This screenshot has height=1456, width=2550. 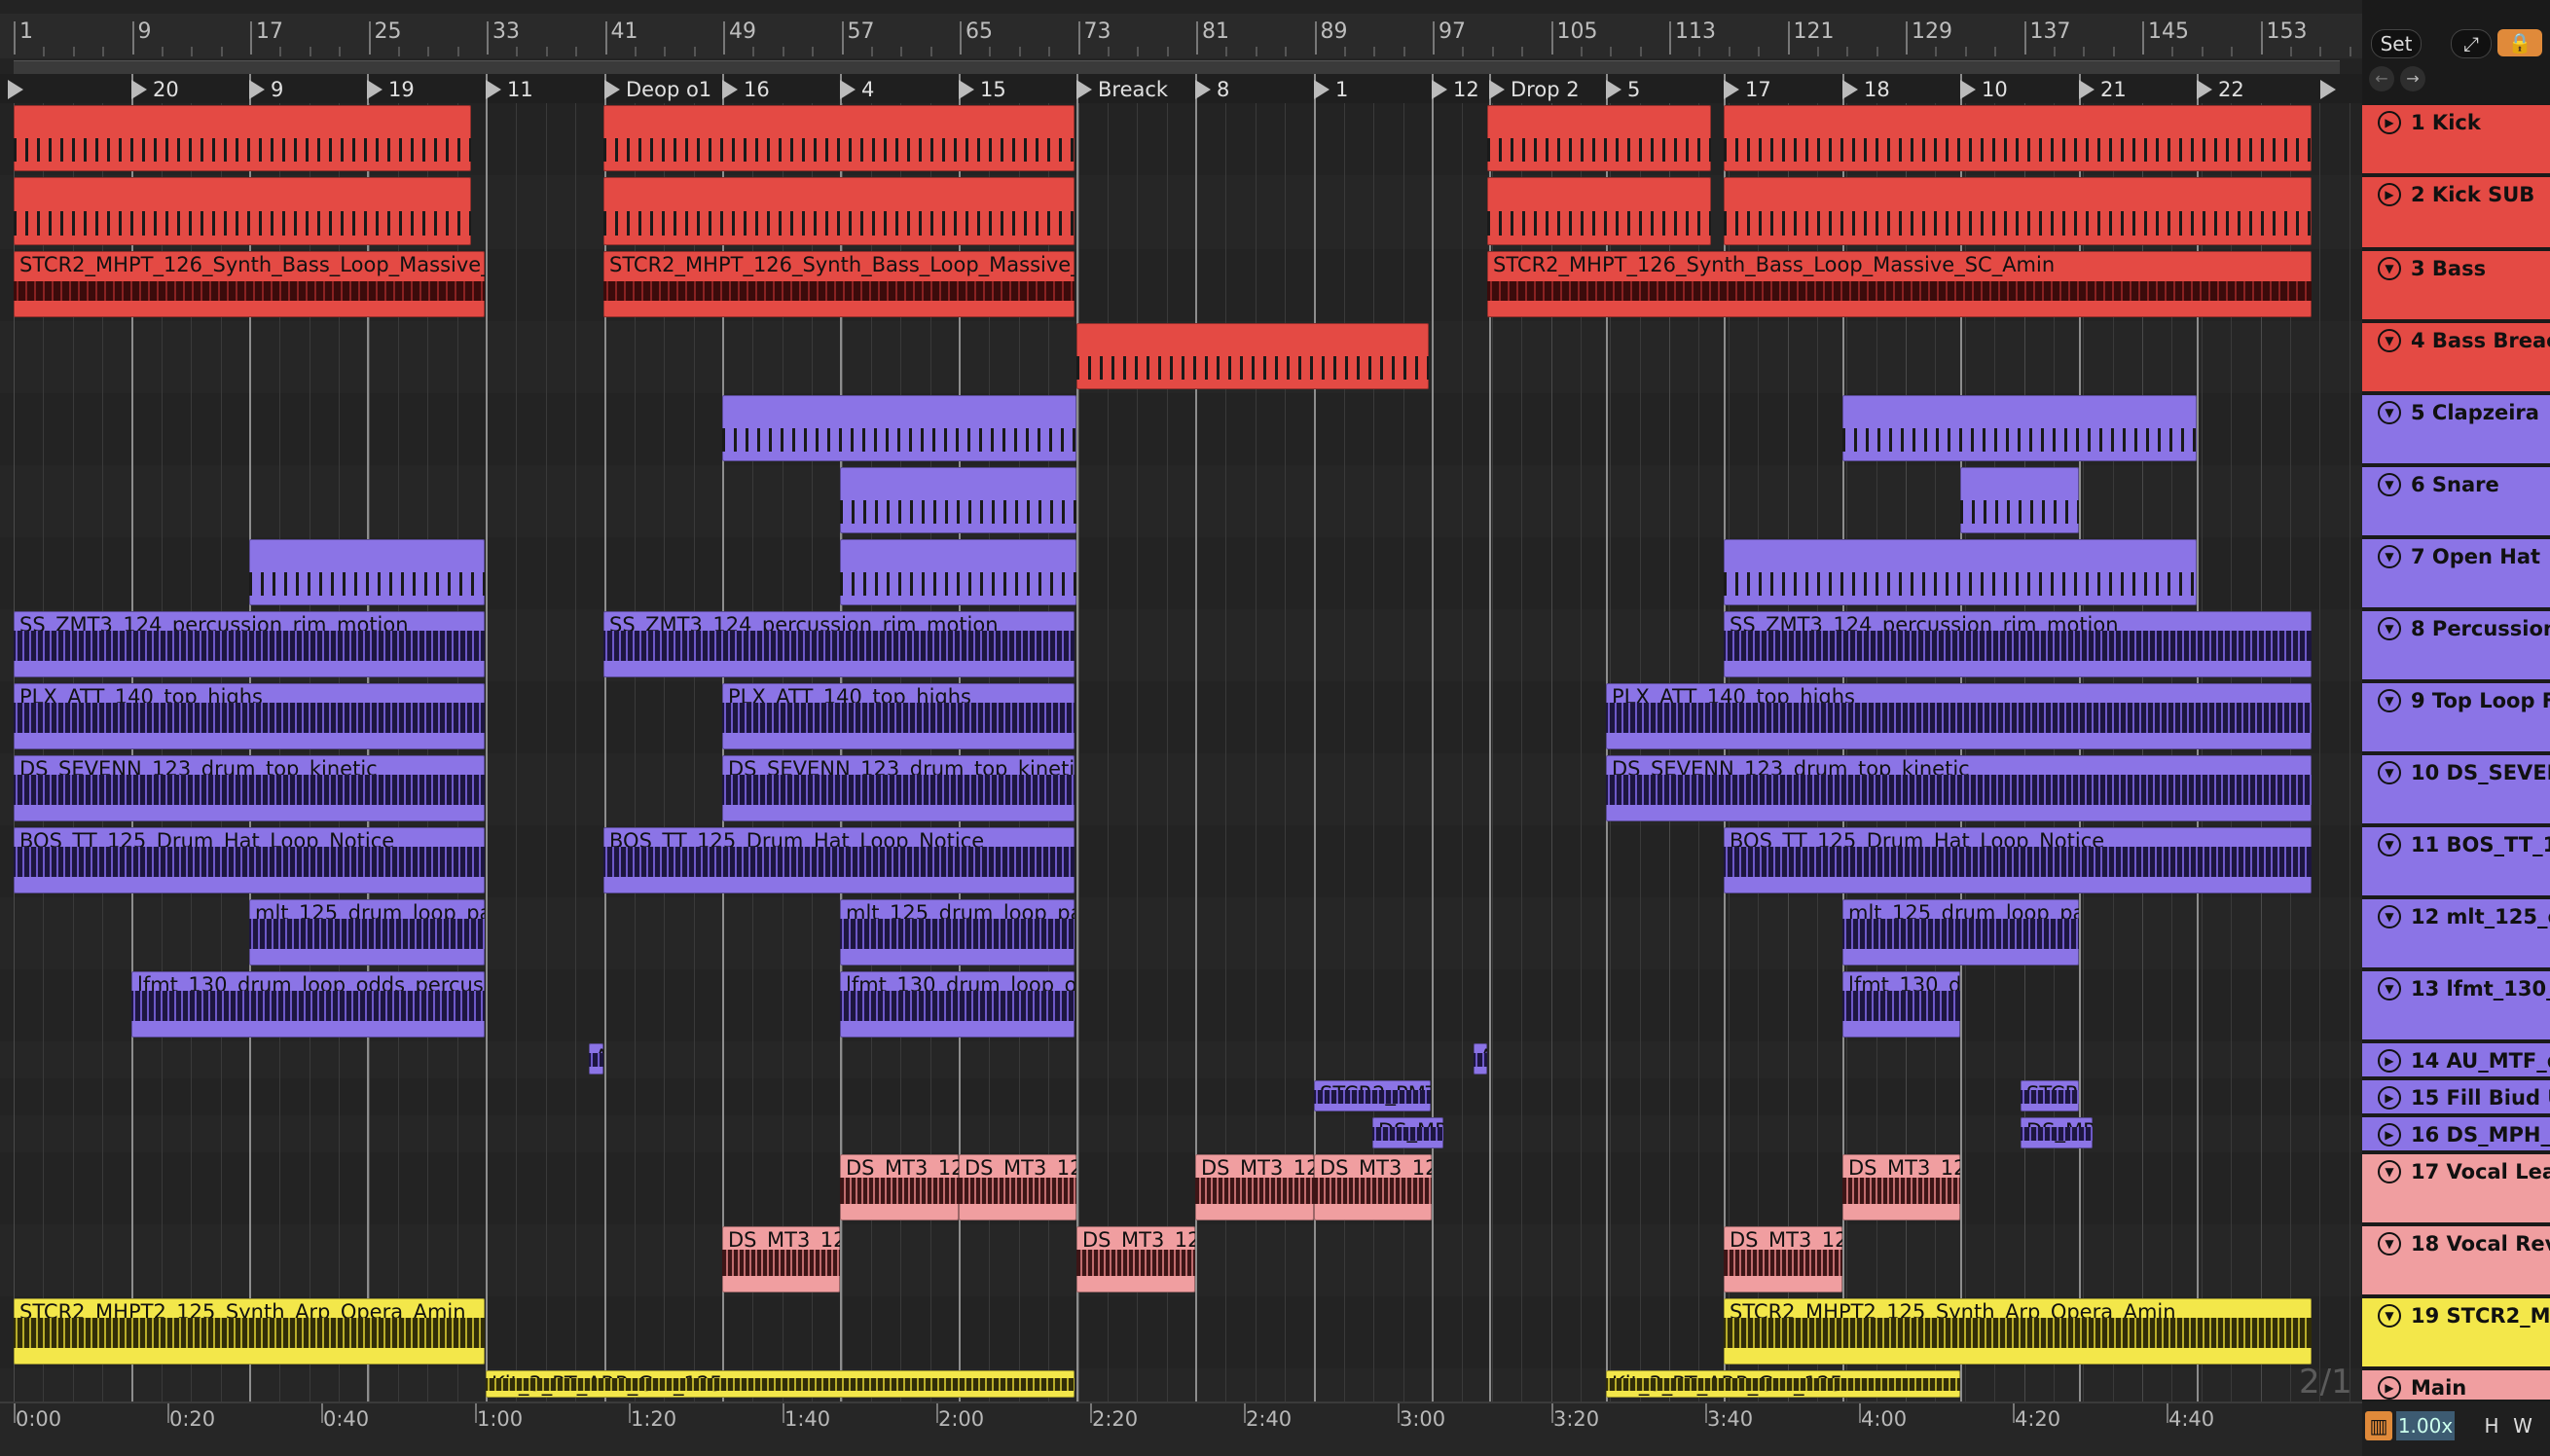 I want to click on track-header: 18 Vocal Reve▼, so click(x=2456, y=1260).